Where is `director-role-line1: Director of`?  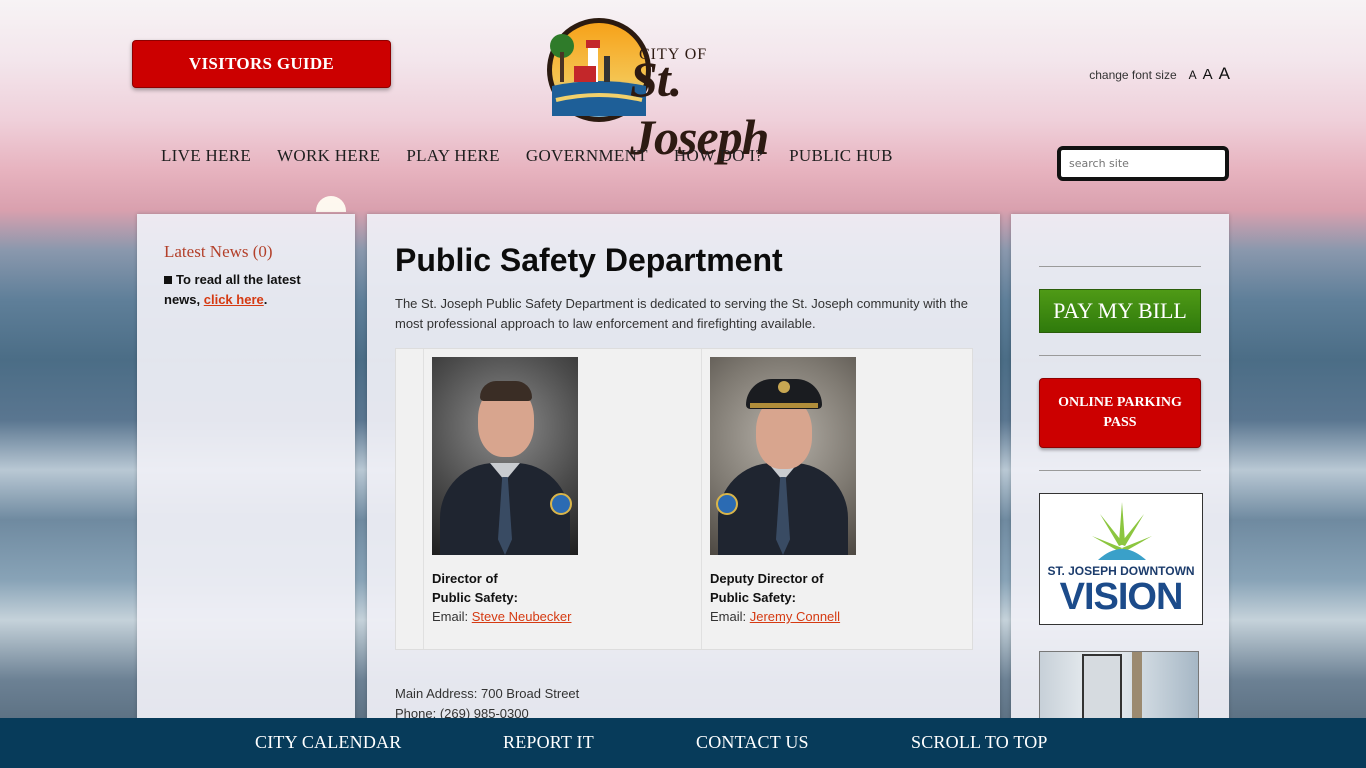 director-role-line1: Director of is located at coordinates (465, 578).